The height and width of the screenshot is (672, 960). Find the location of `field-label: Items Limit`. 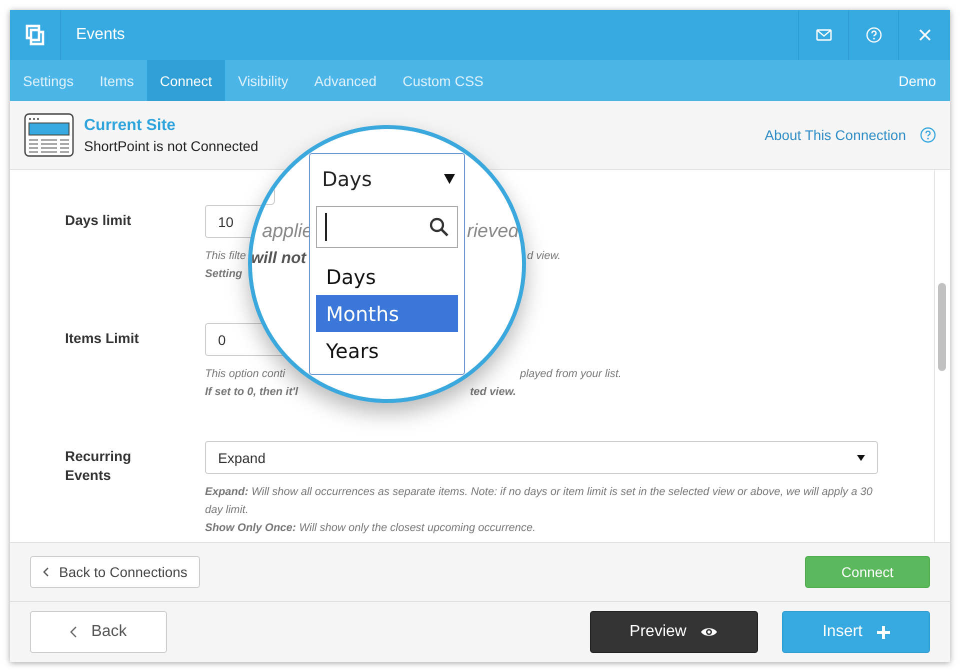

field-label: Items Limit is located at coordinates (102, 338).